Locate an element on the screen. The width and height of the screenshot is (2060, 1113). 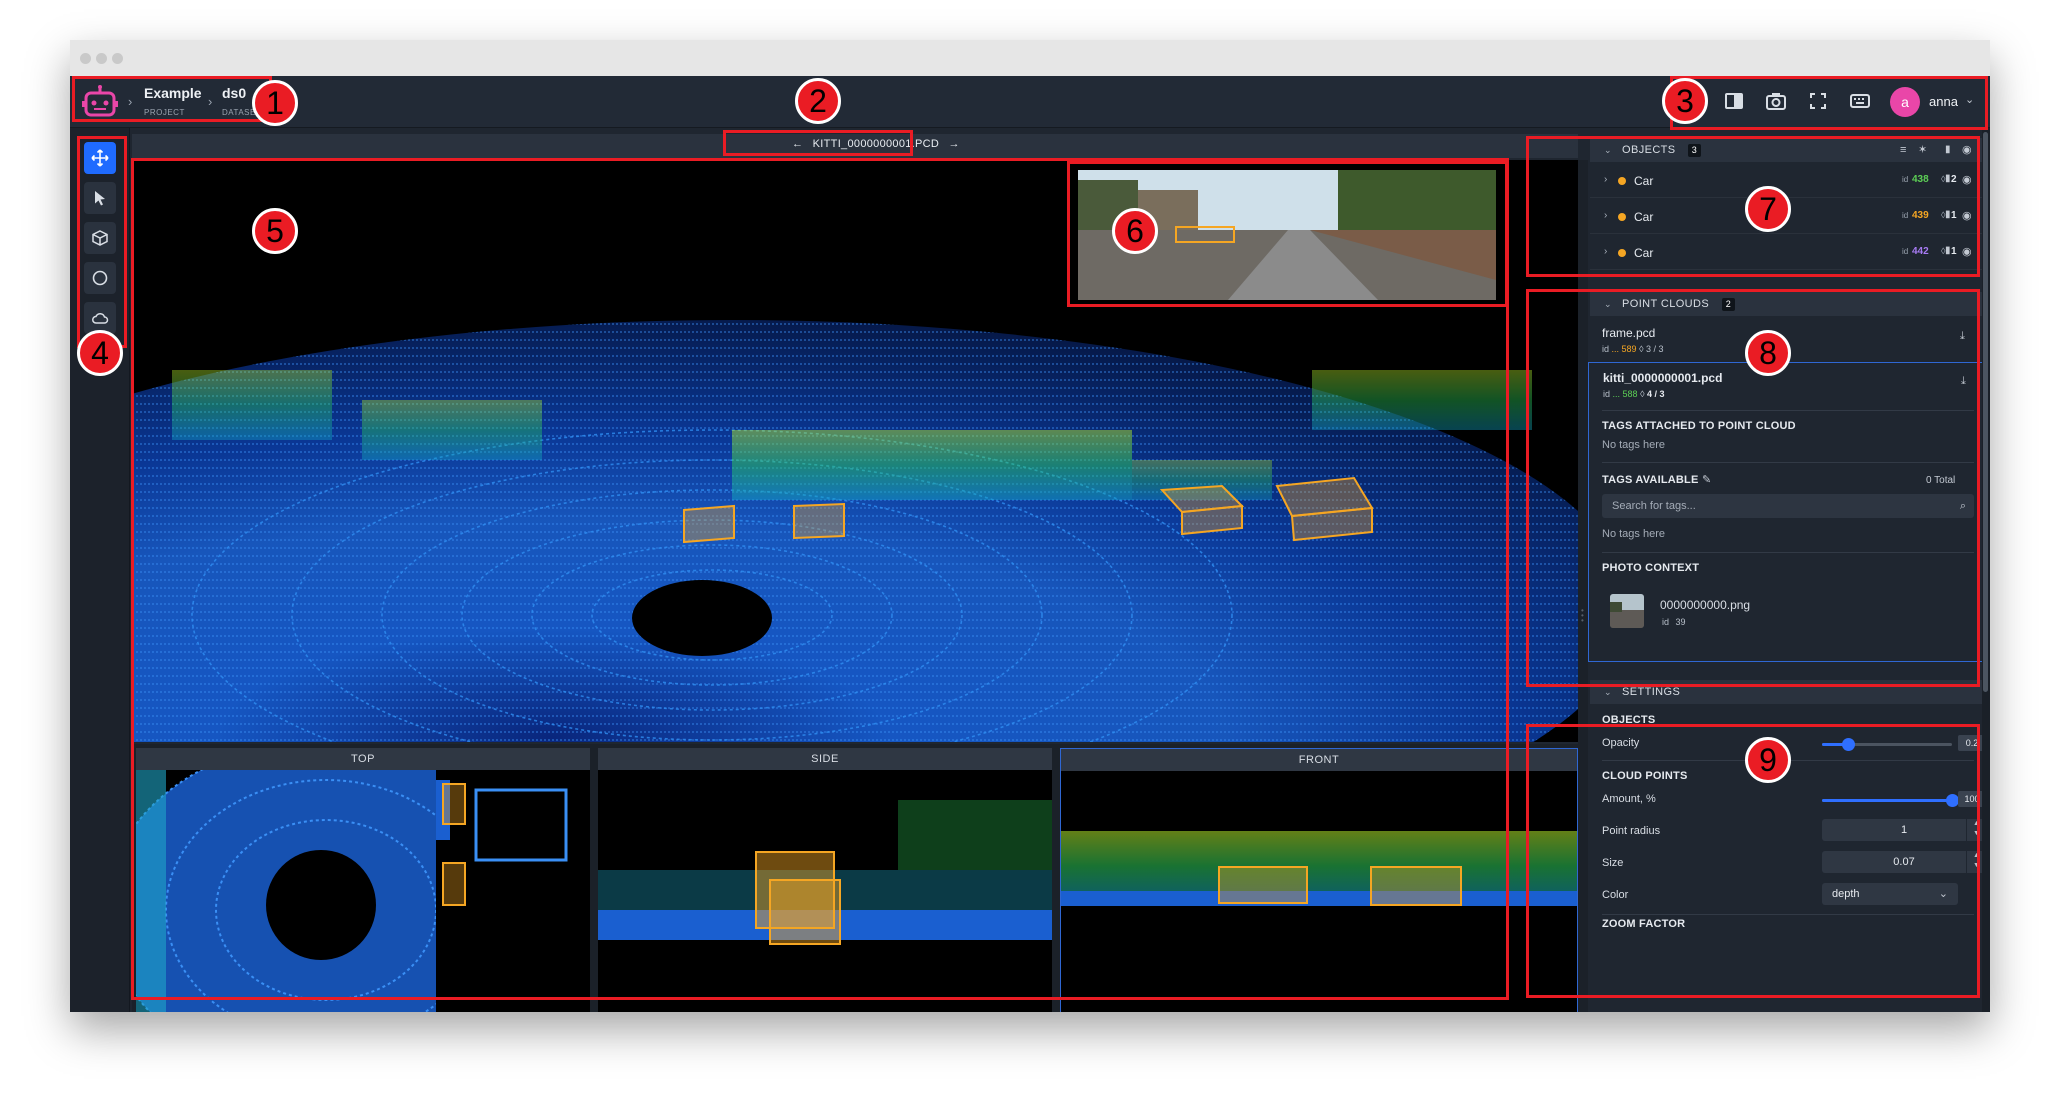
breadcrumb-project: Example is located at coordinates (173, 93).